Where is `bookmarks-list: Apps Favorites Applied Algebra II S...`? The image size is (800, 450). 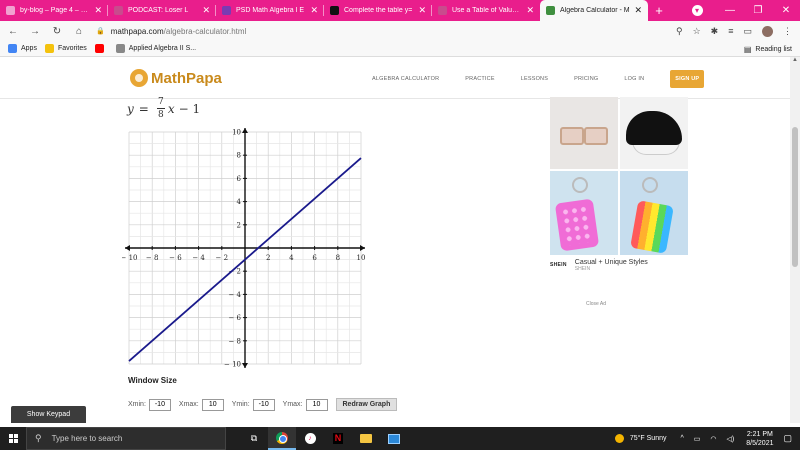
bookmarks-list: Apps Favorites Applied Algebra II S... is located at coordinates (98, 48).